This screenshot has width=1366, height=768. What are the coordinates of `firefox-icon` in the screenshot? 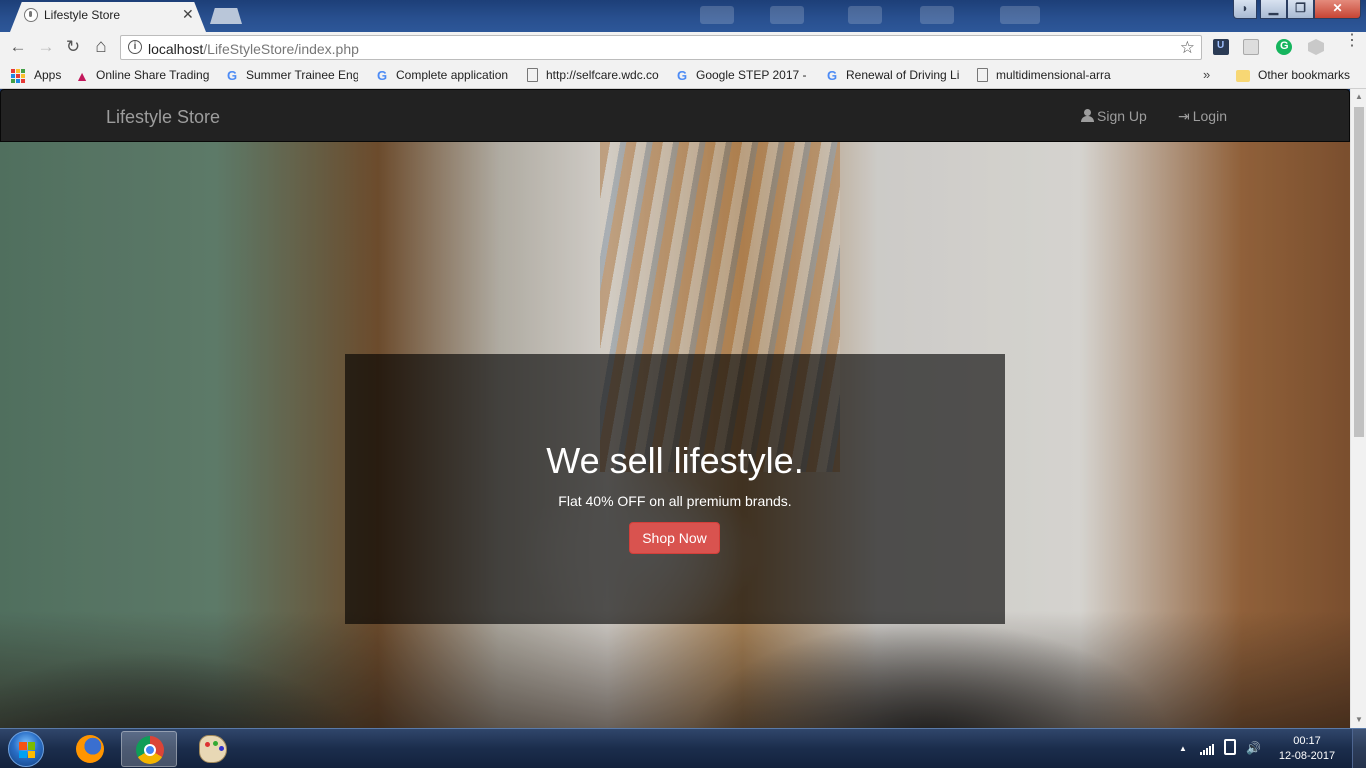 It's located at (90, 749).